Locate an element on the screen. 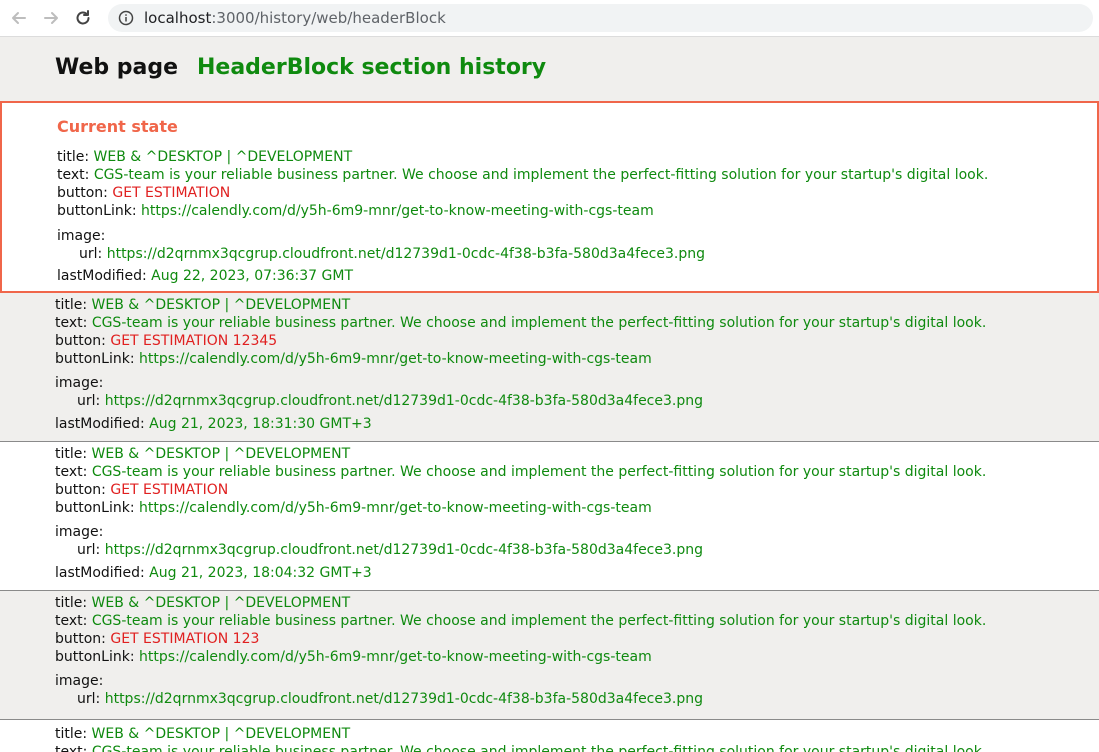  arrow-left-icon is located at coordinates (19, 18).